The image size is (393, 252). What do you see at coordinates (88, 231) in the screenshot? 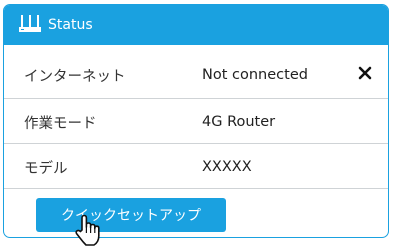
I see `hand-pointer-icon` at bounding box center [88, 231].